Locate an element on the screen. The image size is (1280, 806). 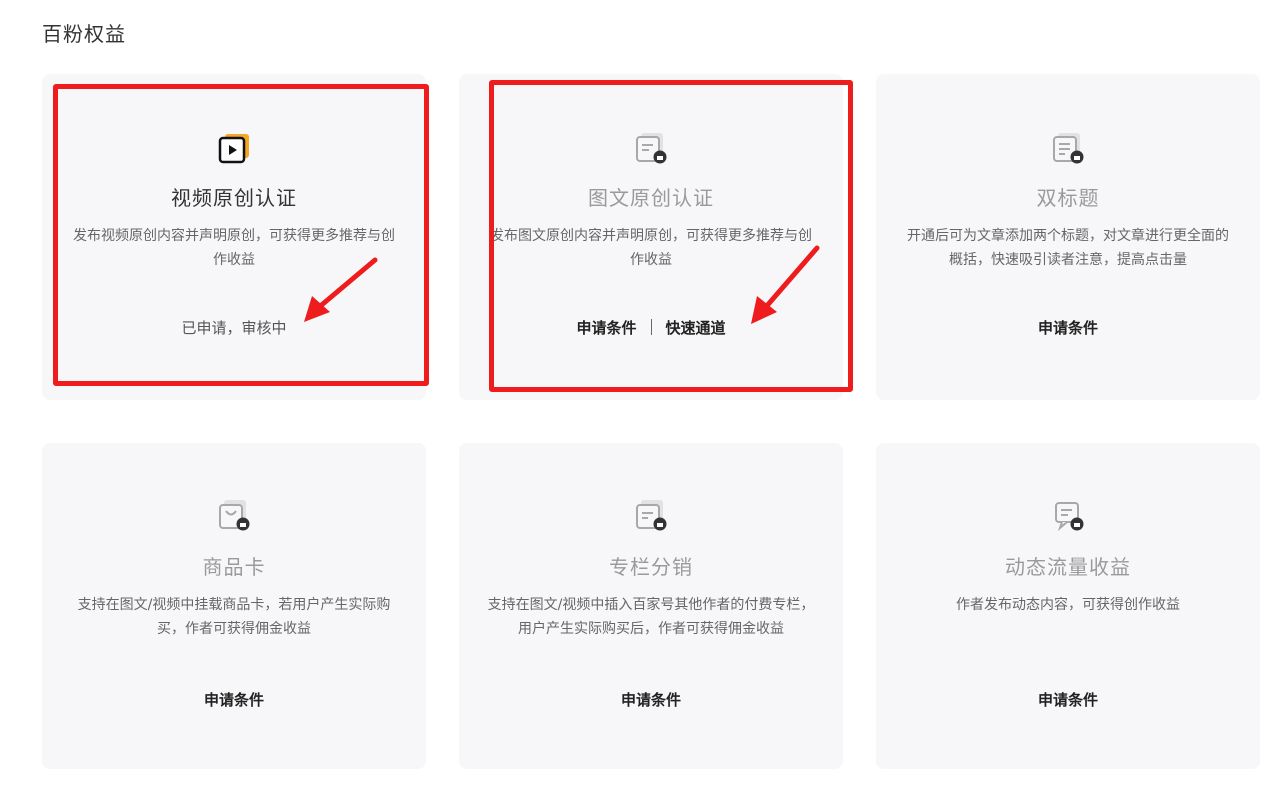
card-title: 专栏分销 is located at coordinates (651, 567).